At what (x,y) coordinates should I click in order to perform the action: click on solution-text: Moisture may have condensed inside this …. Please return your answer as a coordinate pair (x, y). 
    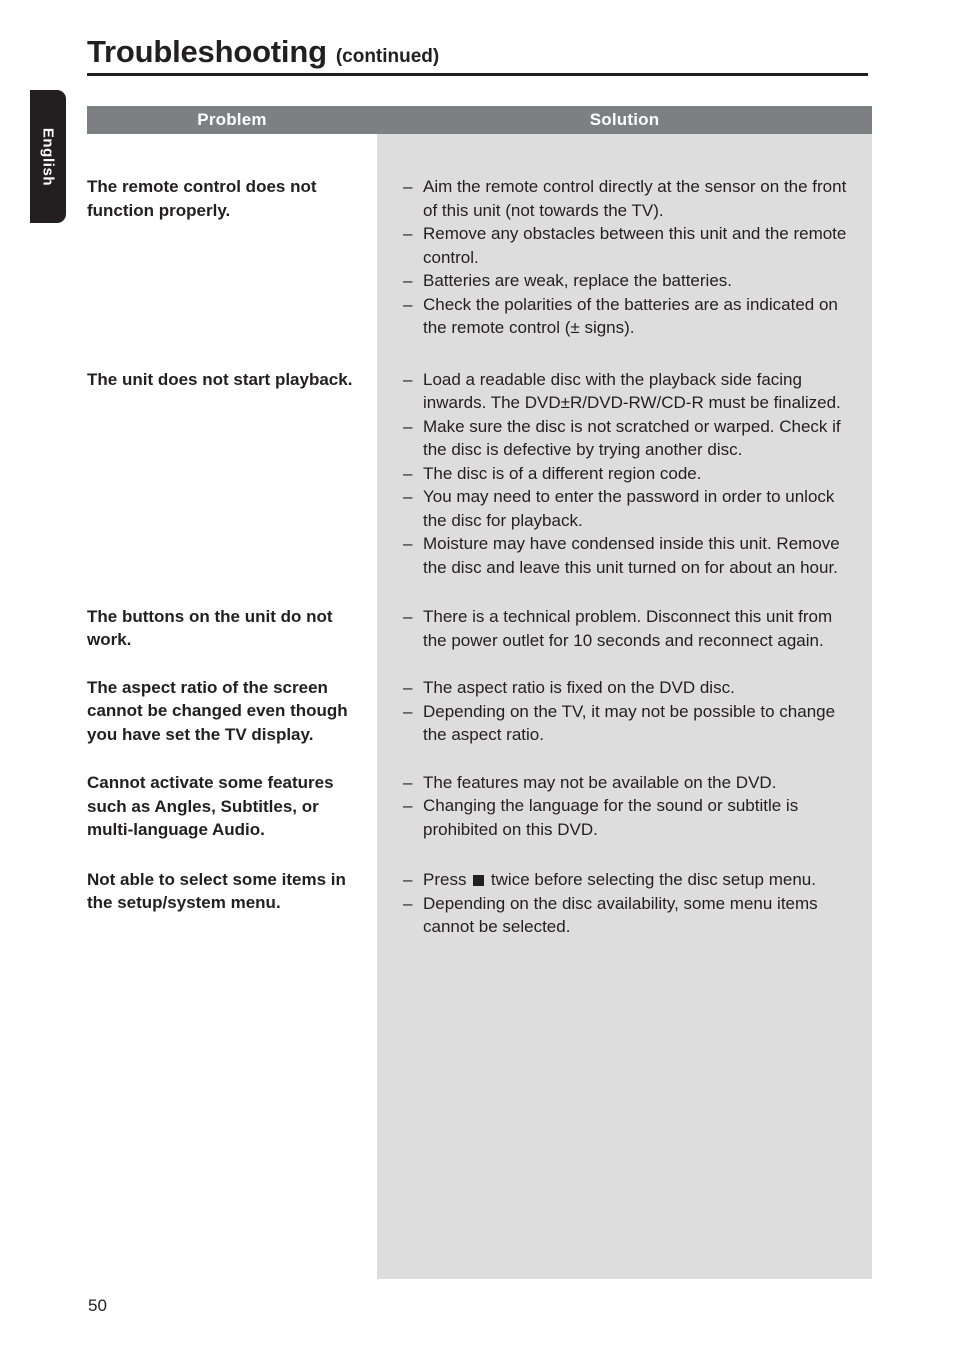
    Looking at the image, I should click on (631, 555).